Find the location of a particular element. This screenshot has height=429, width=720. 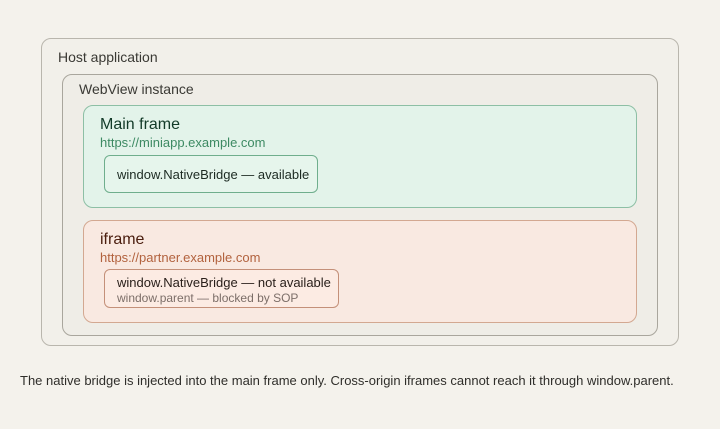

iframe-url: https://partner.example.com is located at coordinates (180, 257).